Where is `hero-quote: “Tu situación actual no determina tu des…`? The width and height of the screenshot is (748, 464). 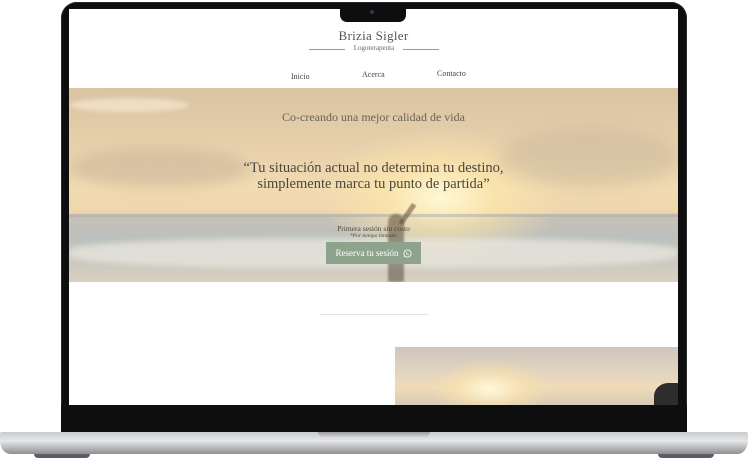
hero-quote: “Tu situación actual no determina tu des… is located at coordinates (373, 176).